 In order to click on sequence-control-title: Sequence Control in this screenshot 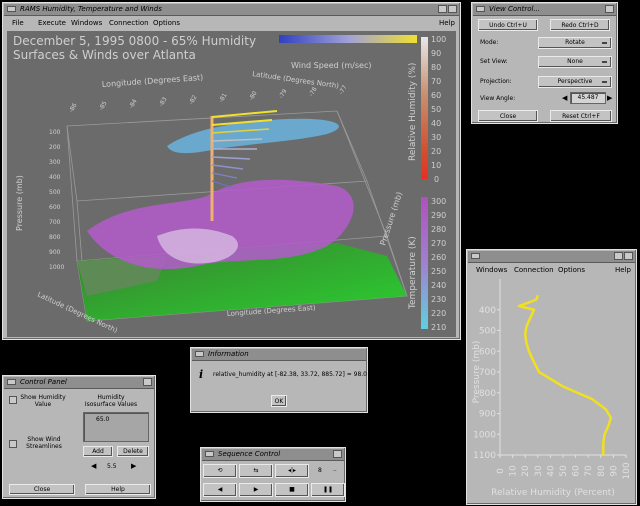, I will do `click(249, 454)`.